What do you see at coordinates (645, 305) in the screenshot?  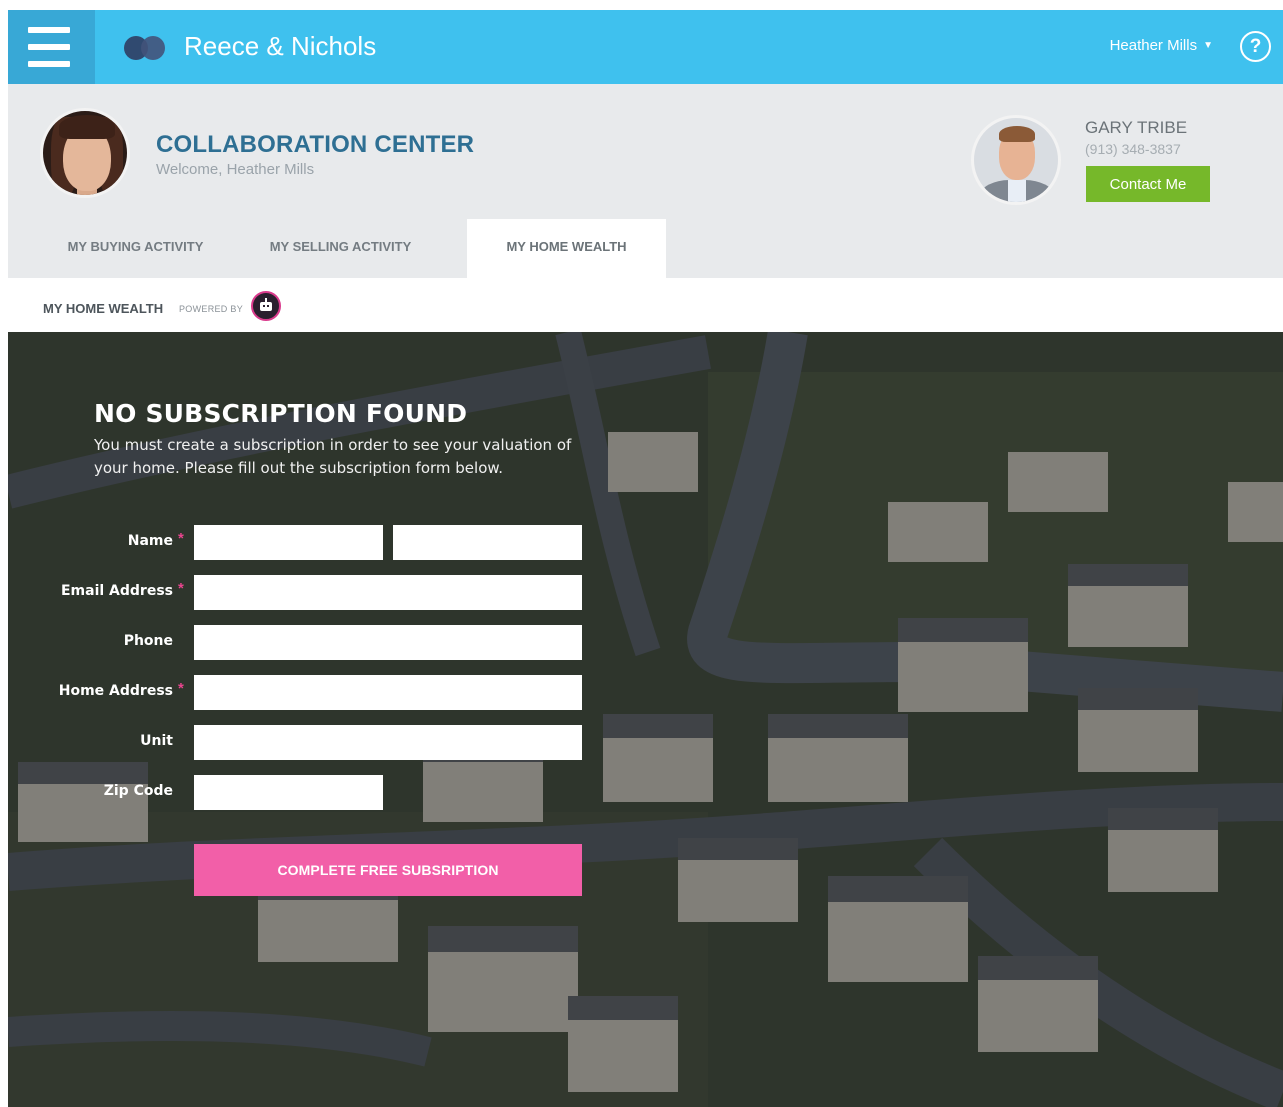 I see `section-header: MY HOME WEALTH POWERED BY` at bounding box center [645, 305].